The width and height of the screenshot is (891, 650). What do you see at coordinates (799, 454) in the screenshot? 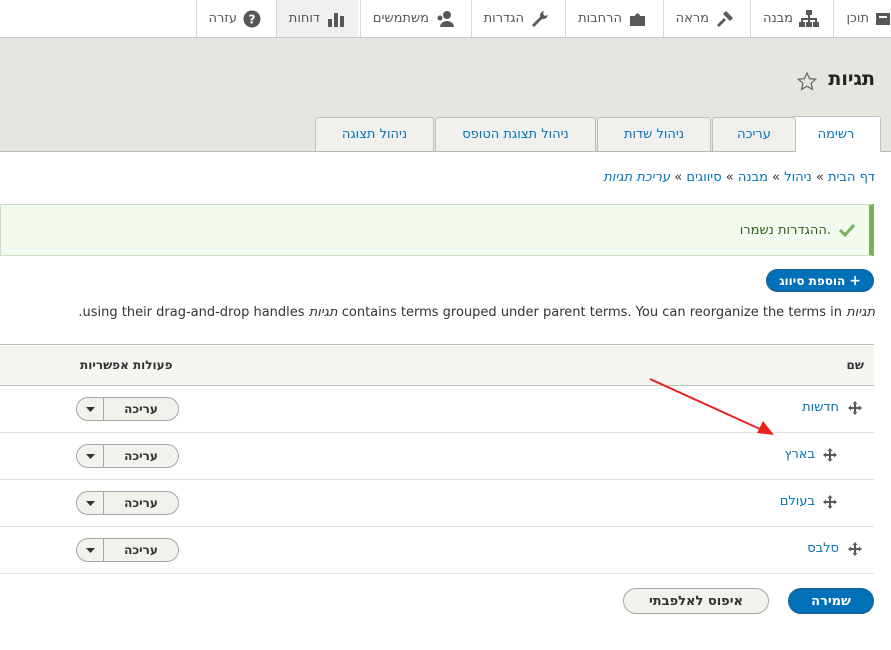
I see `term-link: בארץ` at bounding box center [799, 454].